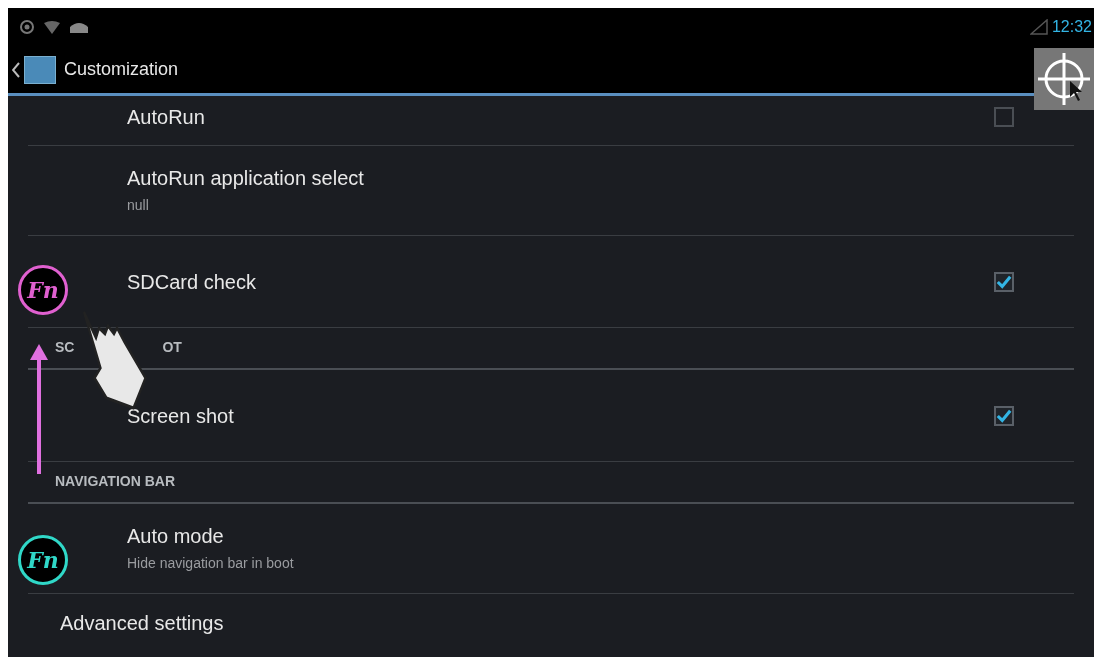 Image resolution: width=1094 pixels, height=657 pixels. I want to click on crosshair-icon, so click(1064, 79).